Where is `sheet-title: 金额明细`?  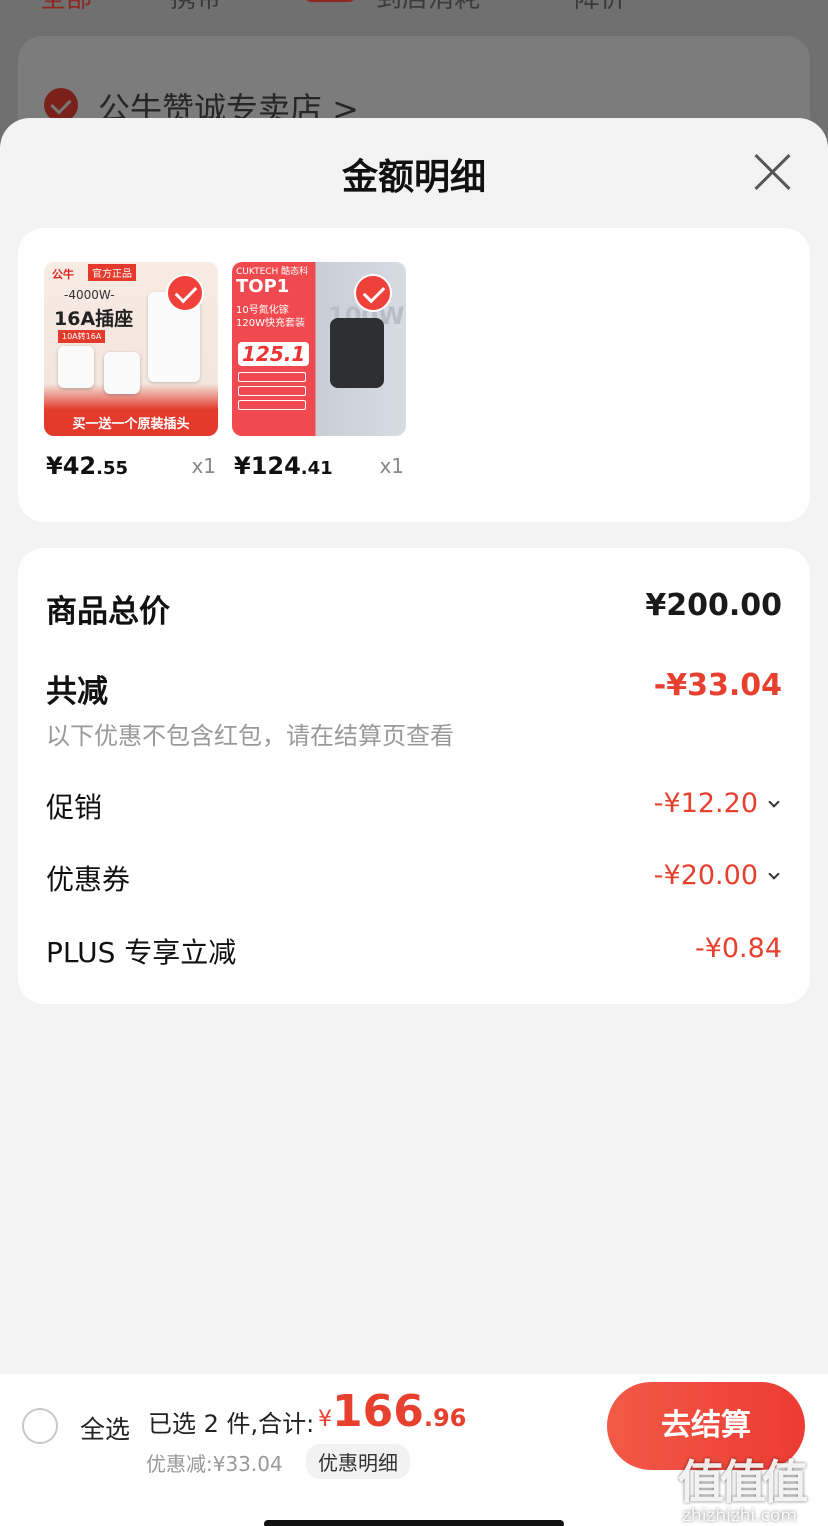
sheet-title: 金额明细 is located at coordinates (413, 177).